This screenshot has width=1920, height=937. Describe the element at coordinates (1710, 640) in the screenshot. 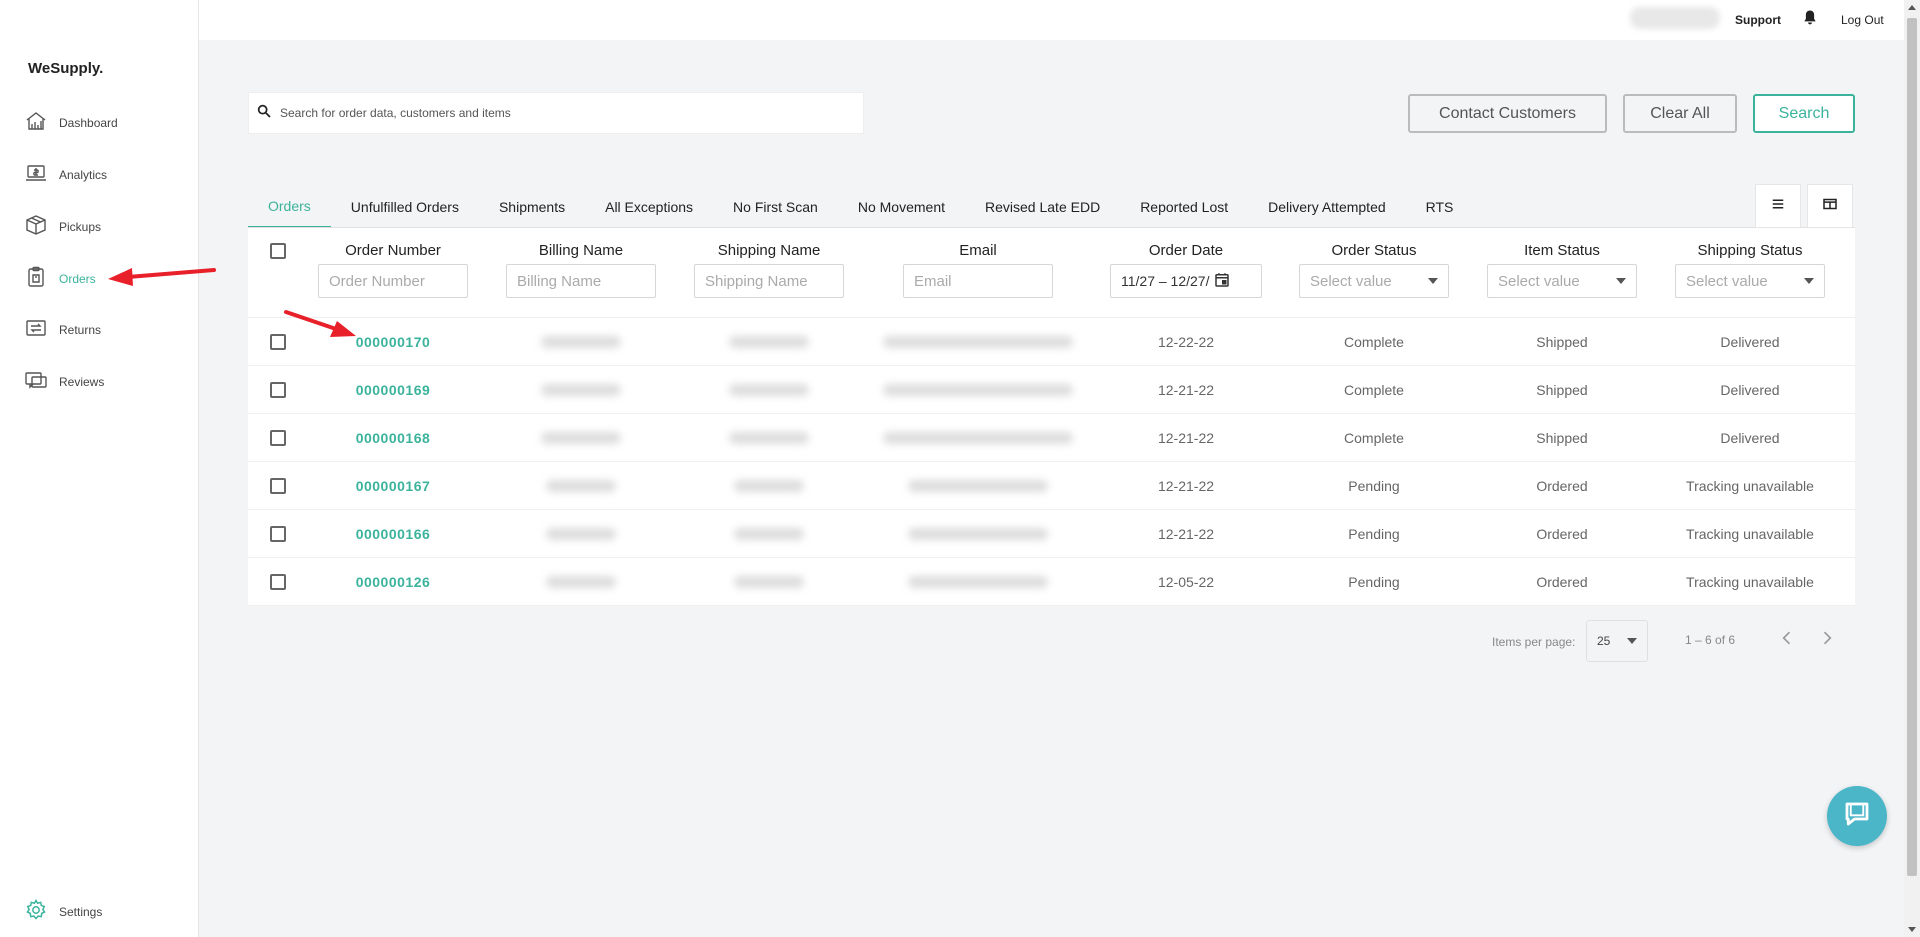

I see `page-range: 1 – 6 of 6` at that location.